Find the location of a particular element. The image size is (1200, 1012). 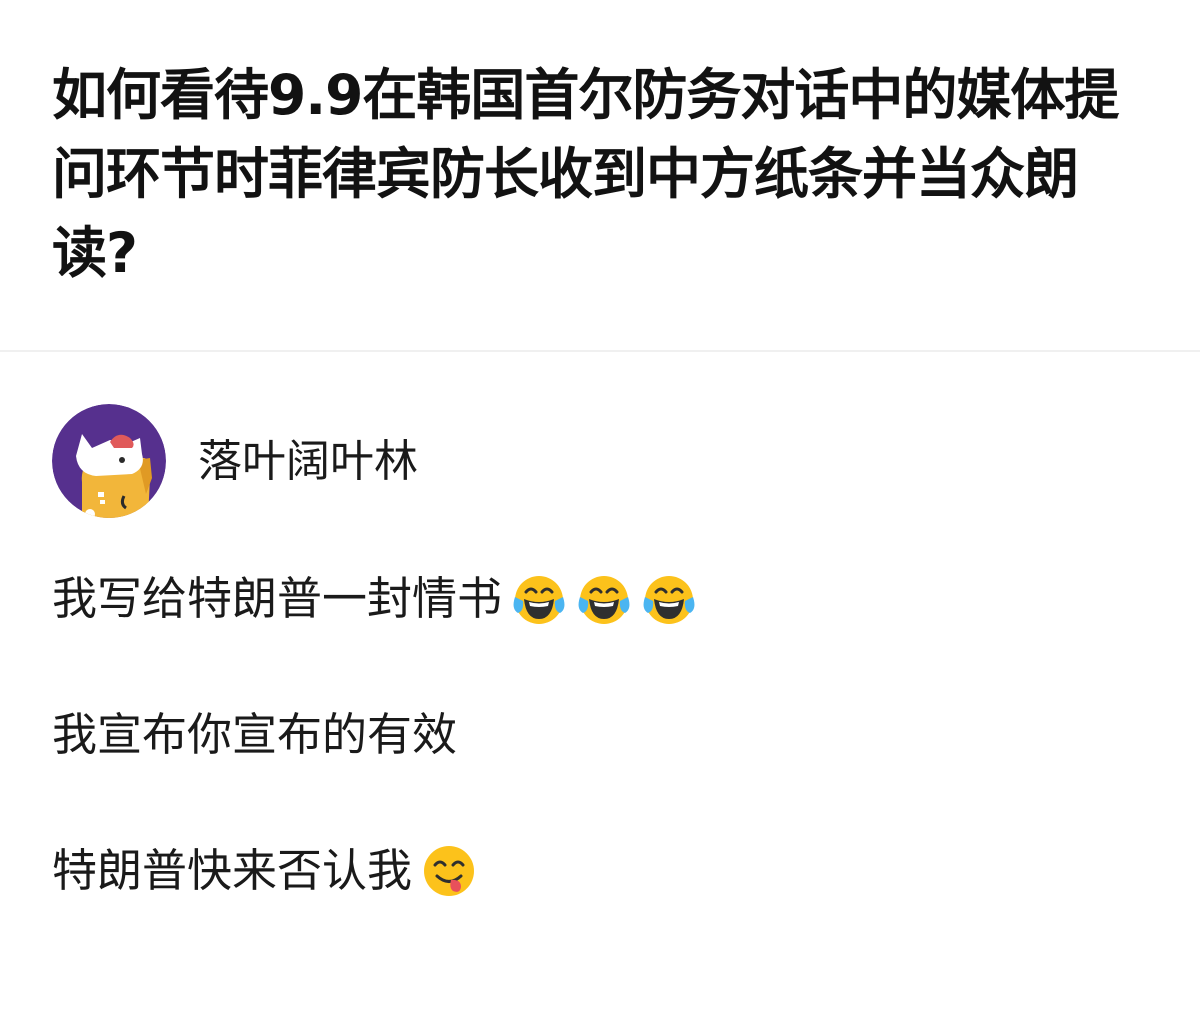

answer-paragraph-3: 特朗普快来否认我 is located at coordinates (602, 871).